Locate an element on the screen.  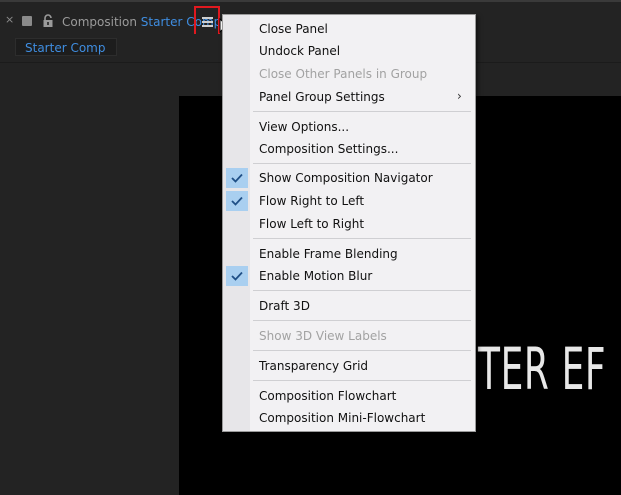
lock-icon is located at coordinates (48, 20).